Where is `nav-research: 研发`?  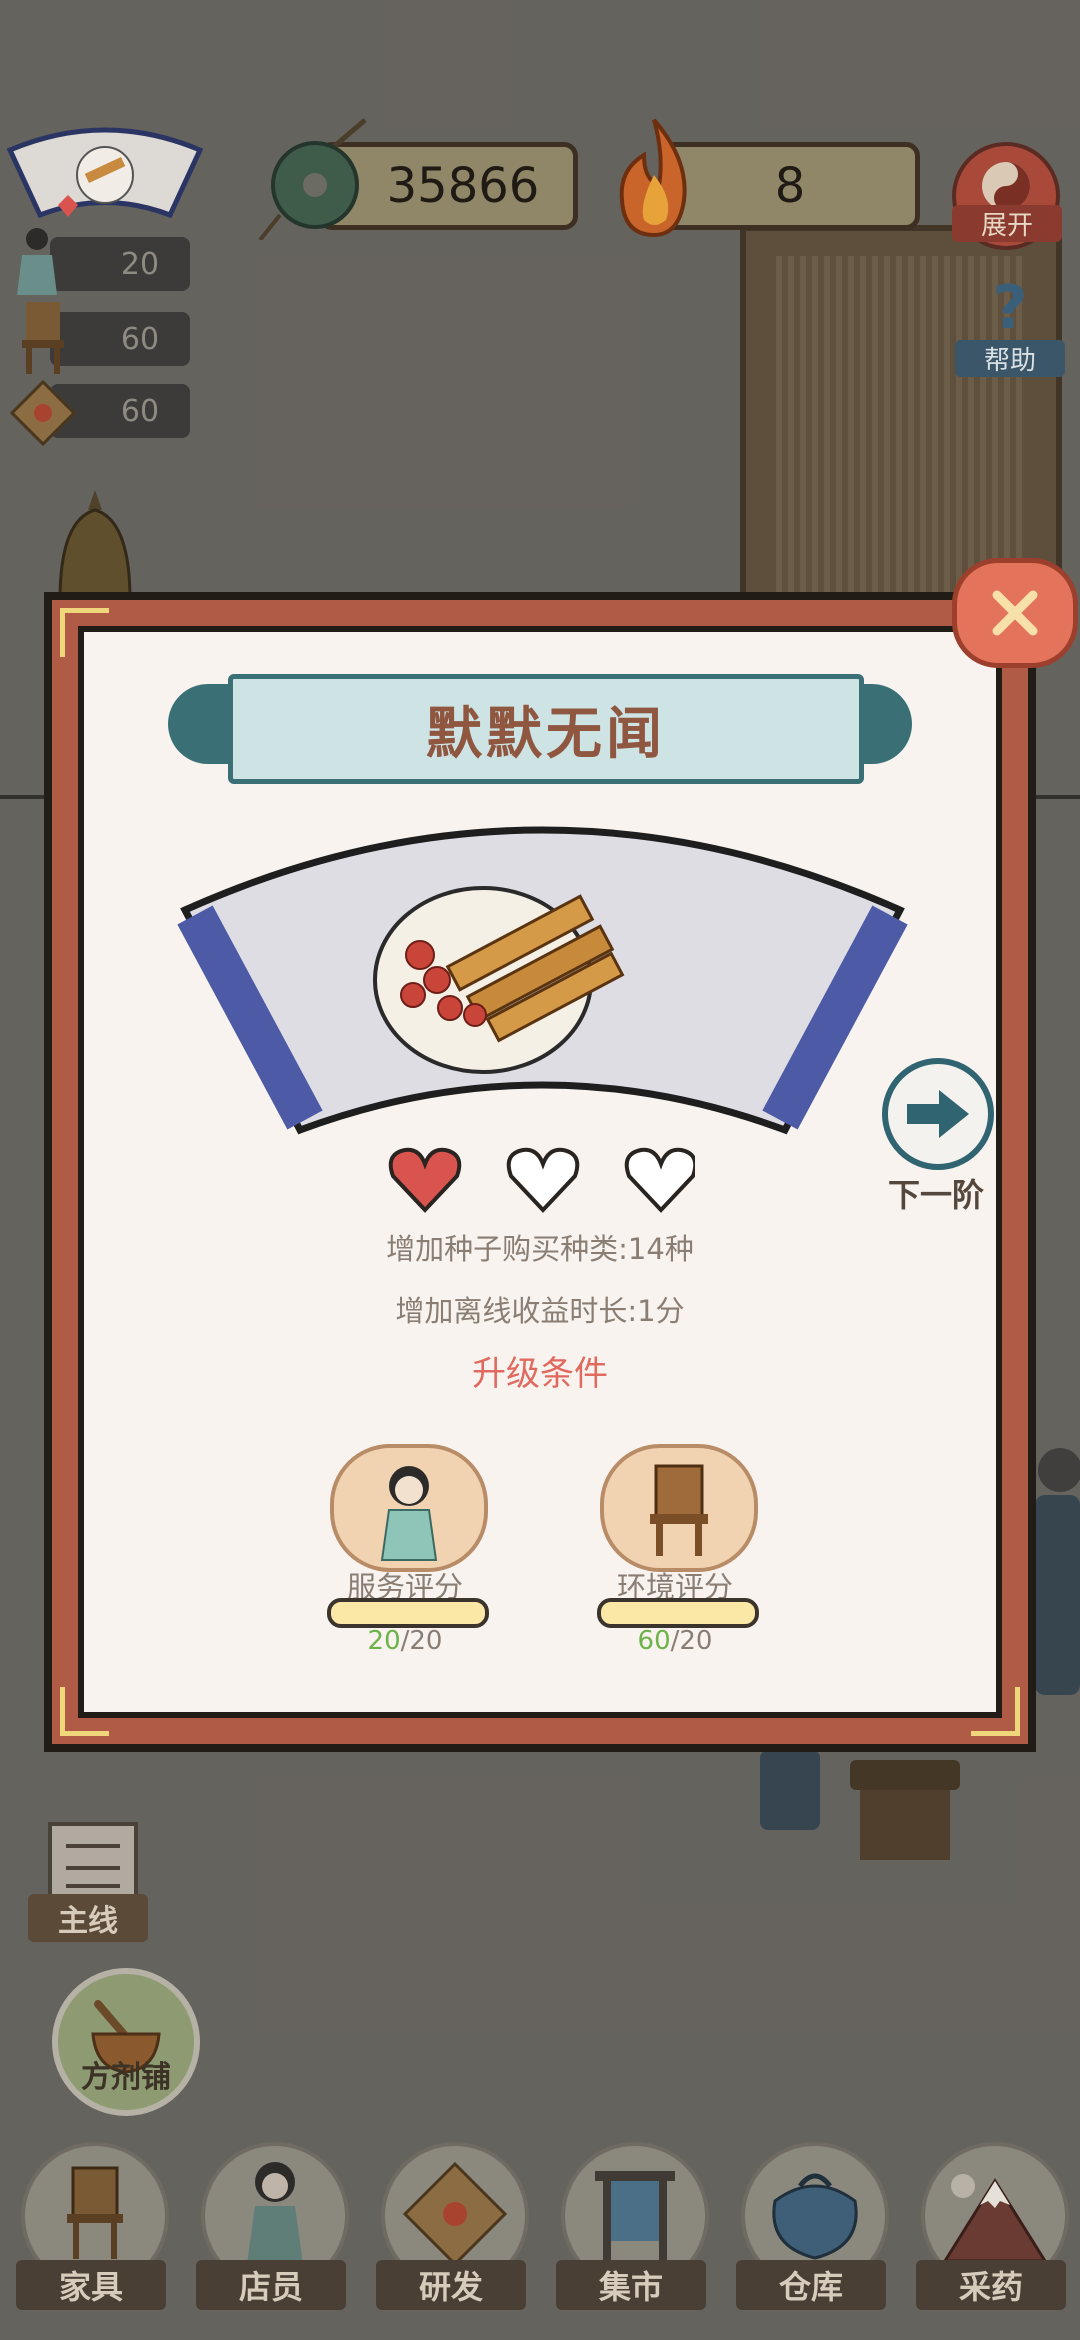 nav-research: 研发 is located at coordinates (452, 2232).